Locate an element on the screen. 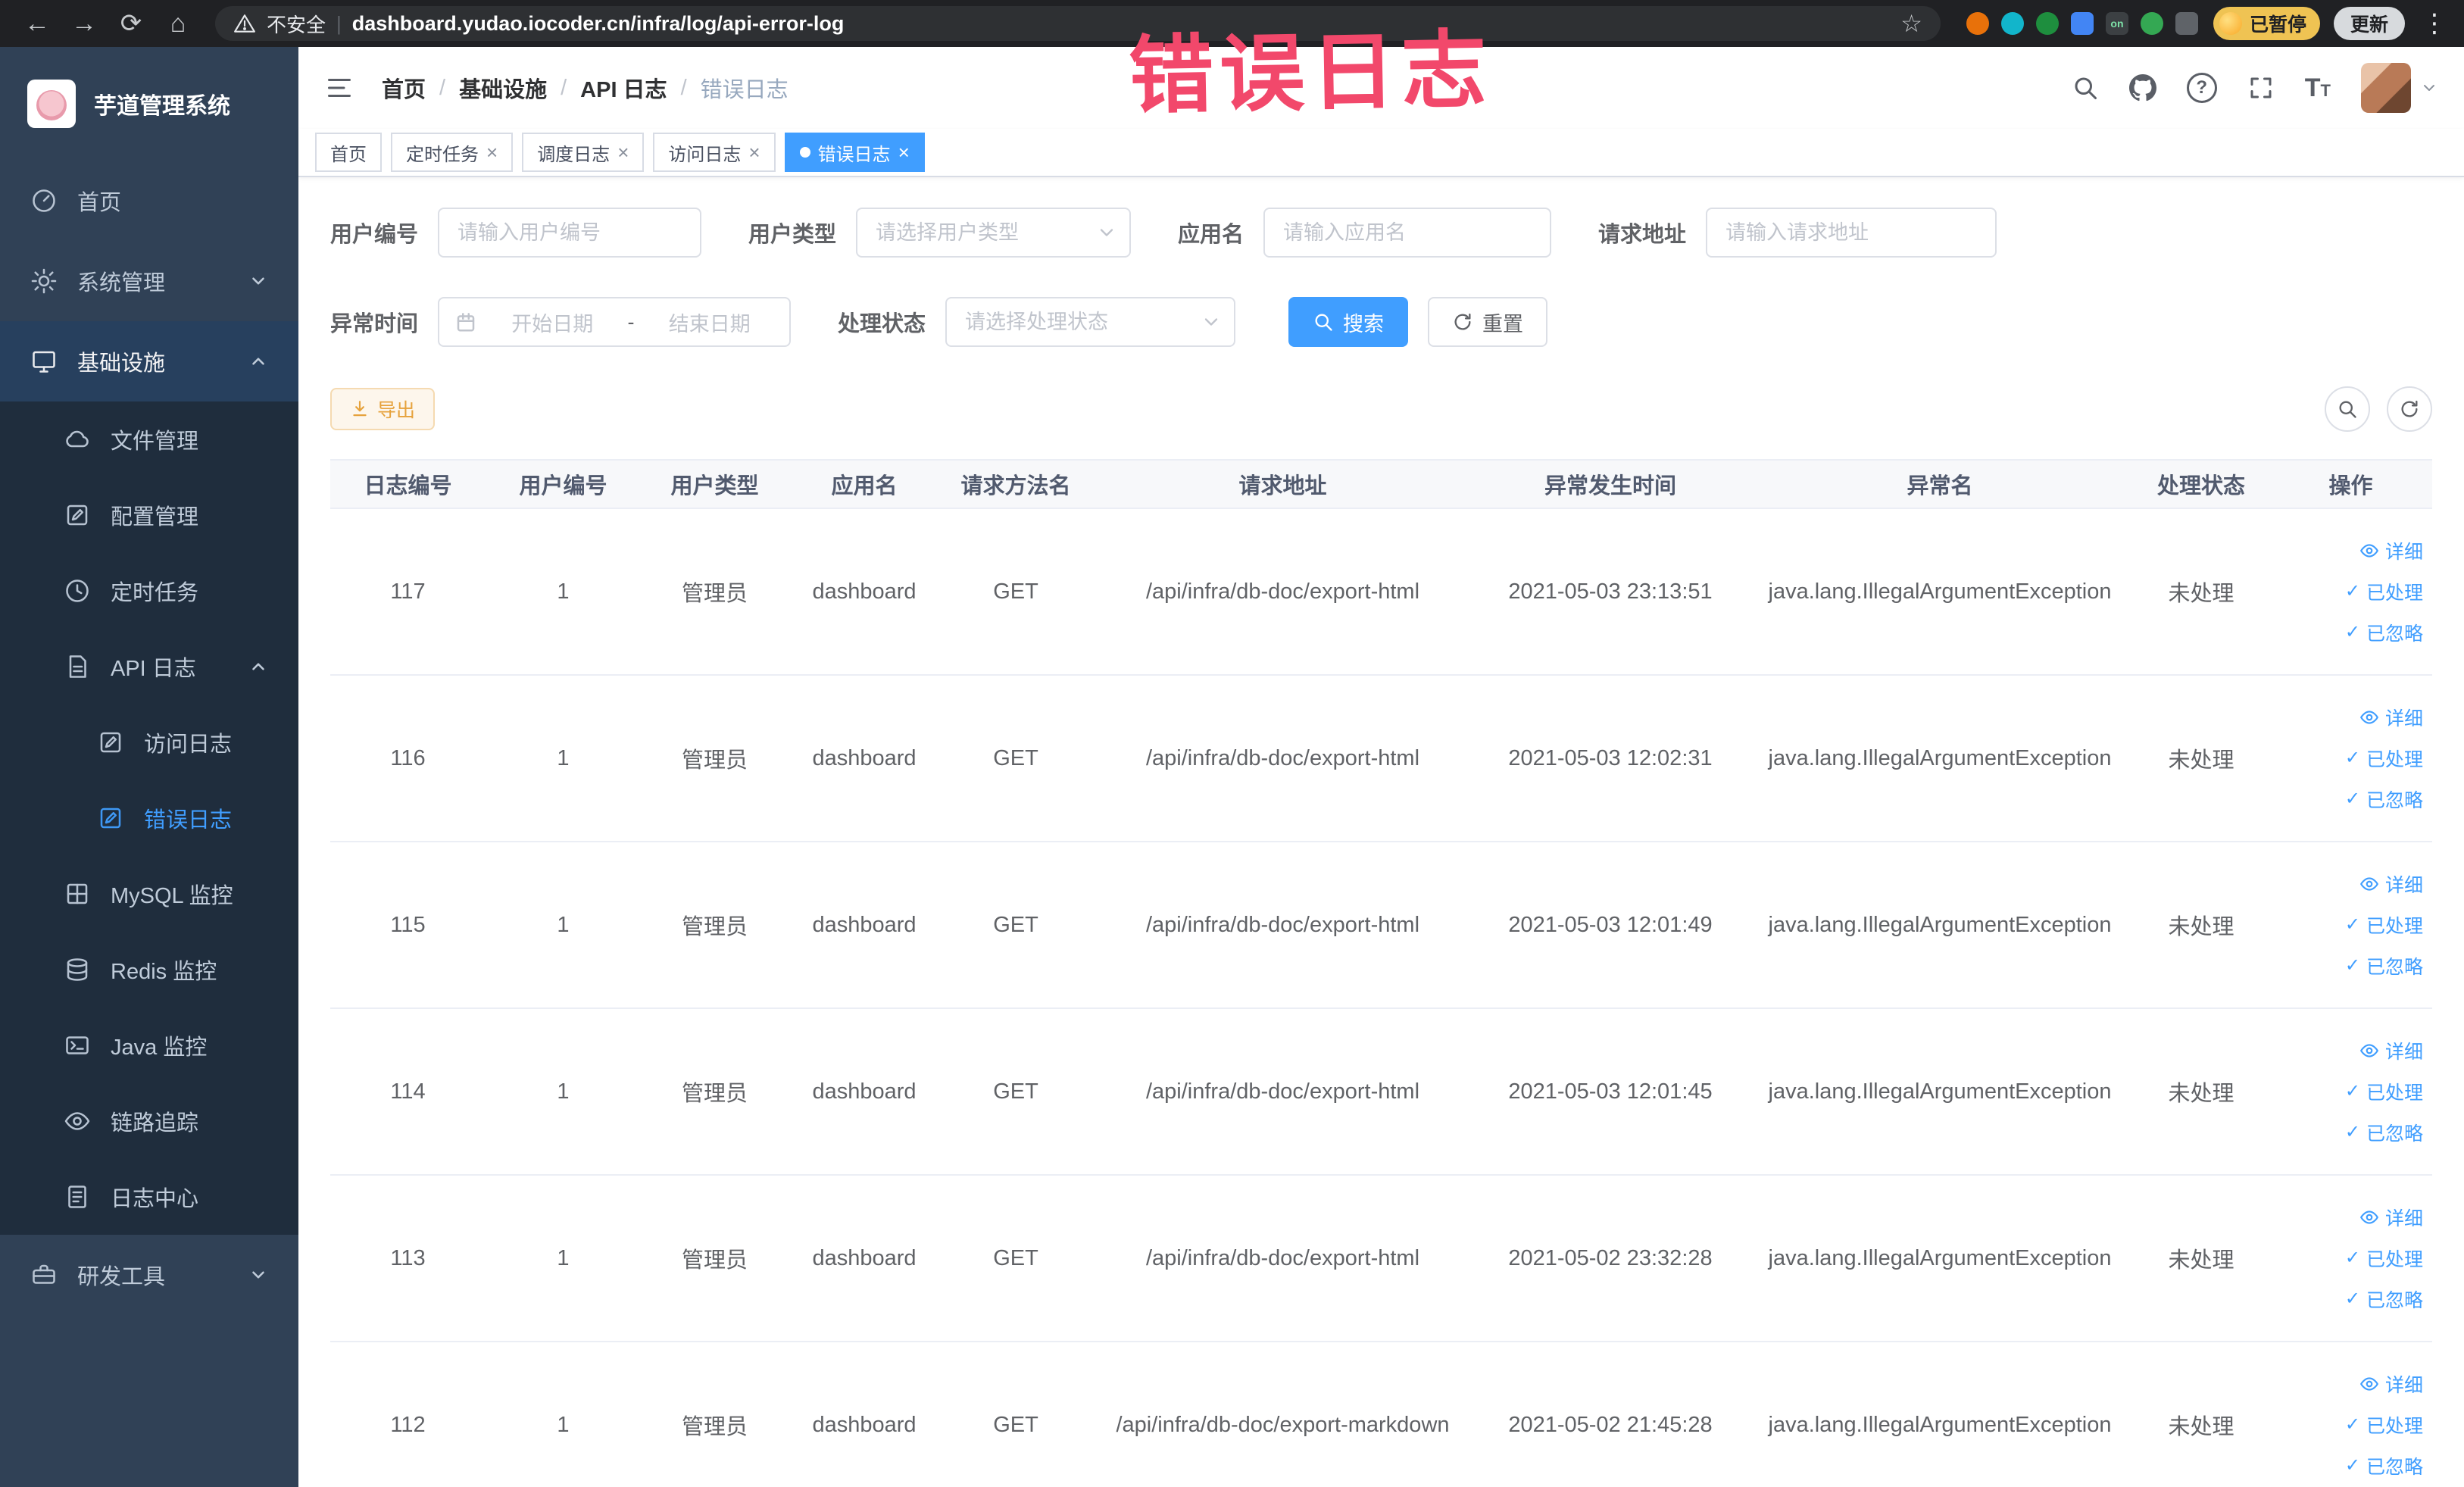  eye-icon is located at coordinates (77, 1121).